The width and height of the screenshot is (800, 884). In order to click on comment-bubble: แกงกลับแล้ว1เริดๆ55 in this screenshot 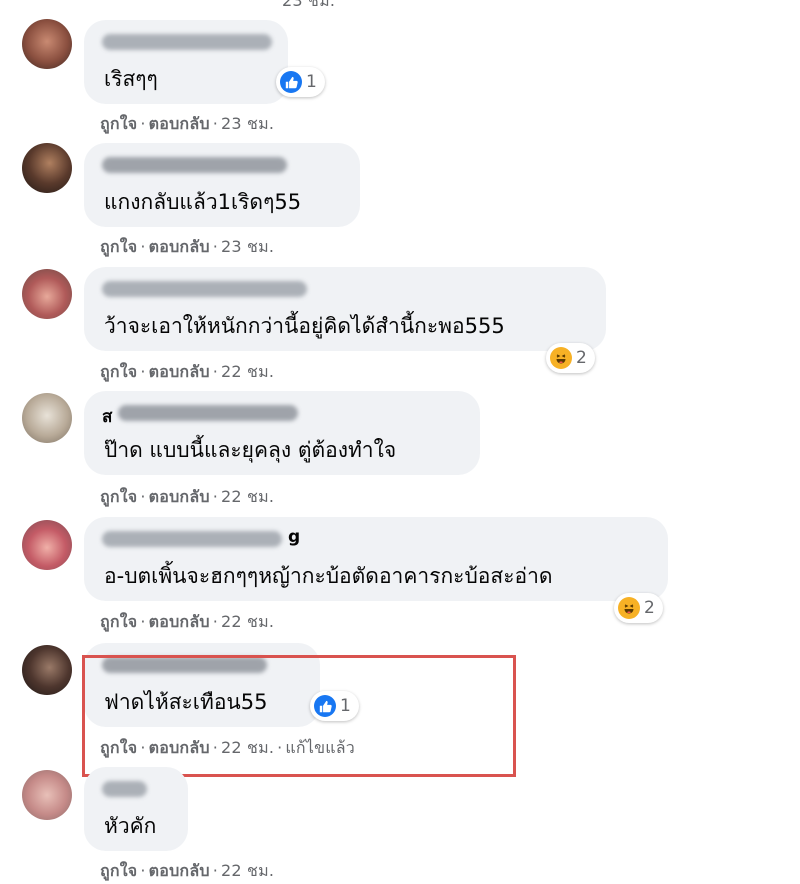, I will do `click(222, 185)`.